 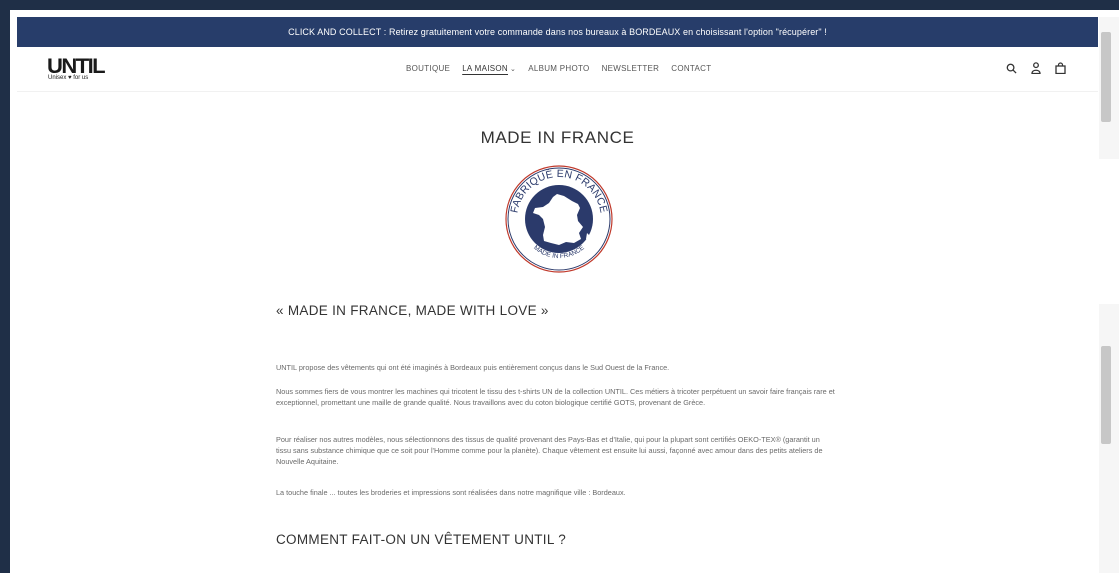 I want to click on nav-item-boutique: BOUTIQUE, so click(x=428, y=68).